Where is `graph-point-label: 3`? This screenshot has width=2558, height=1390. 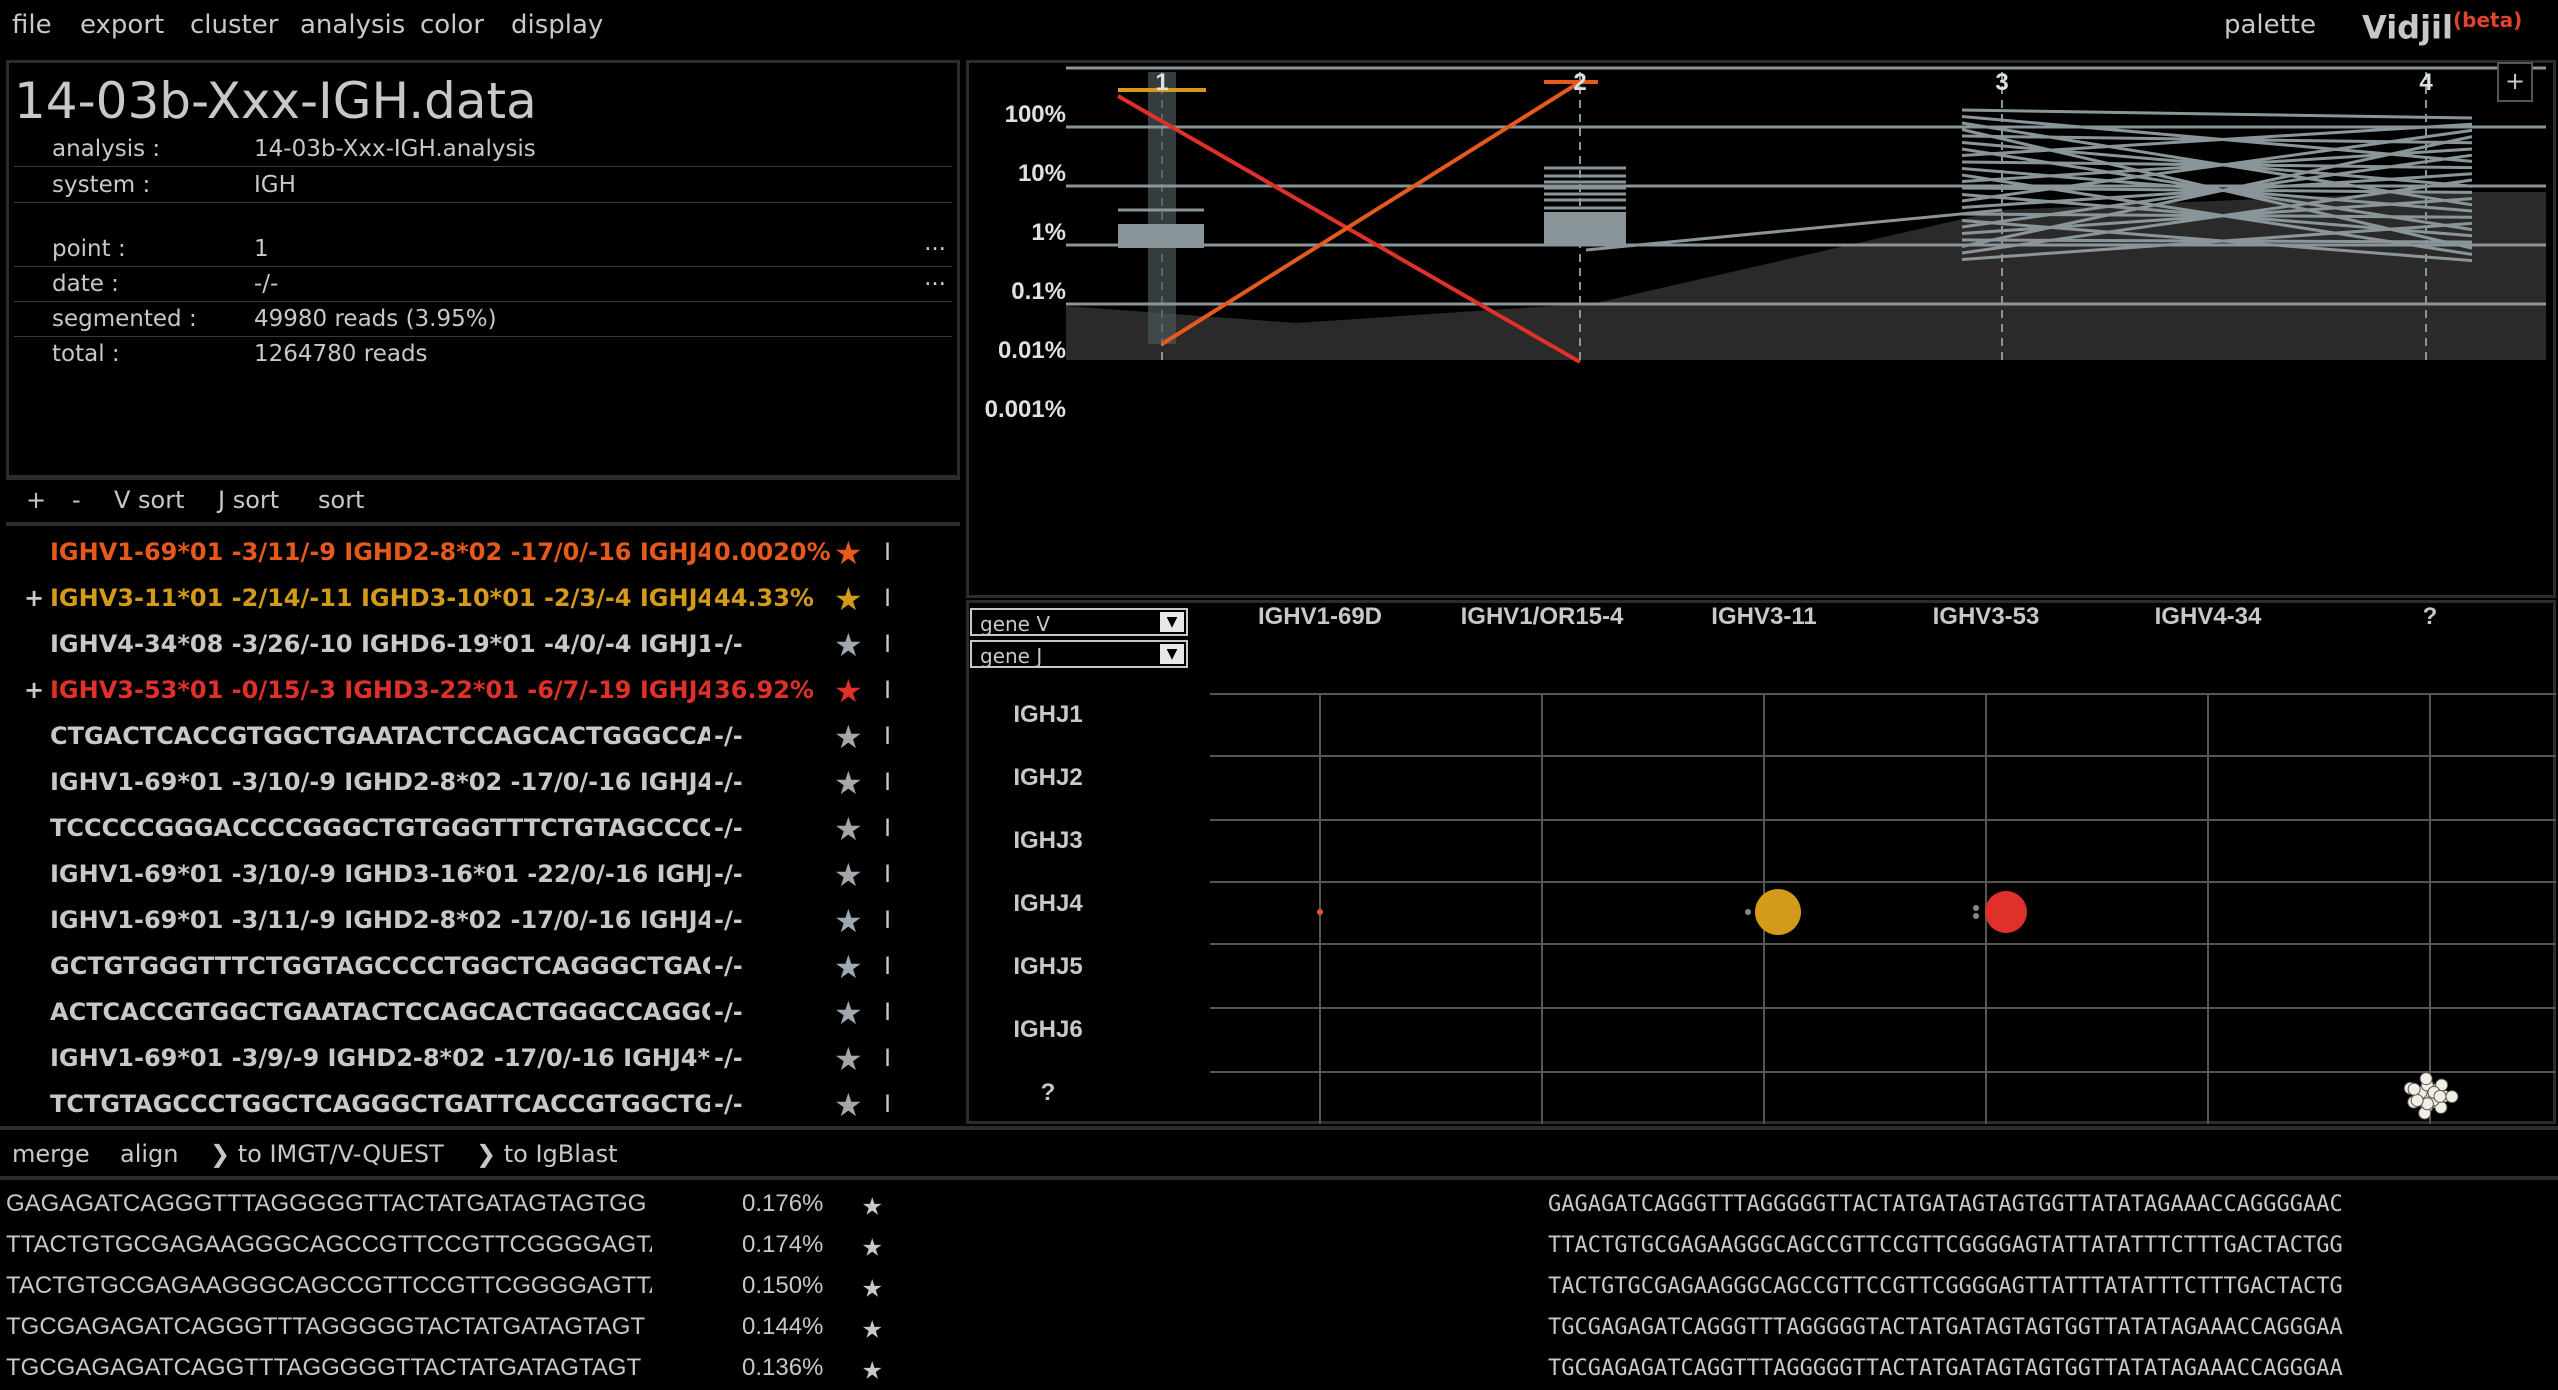 graph-point-label: 3 is located at coordinates (2001, 82).